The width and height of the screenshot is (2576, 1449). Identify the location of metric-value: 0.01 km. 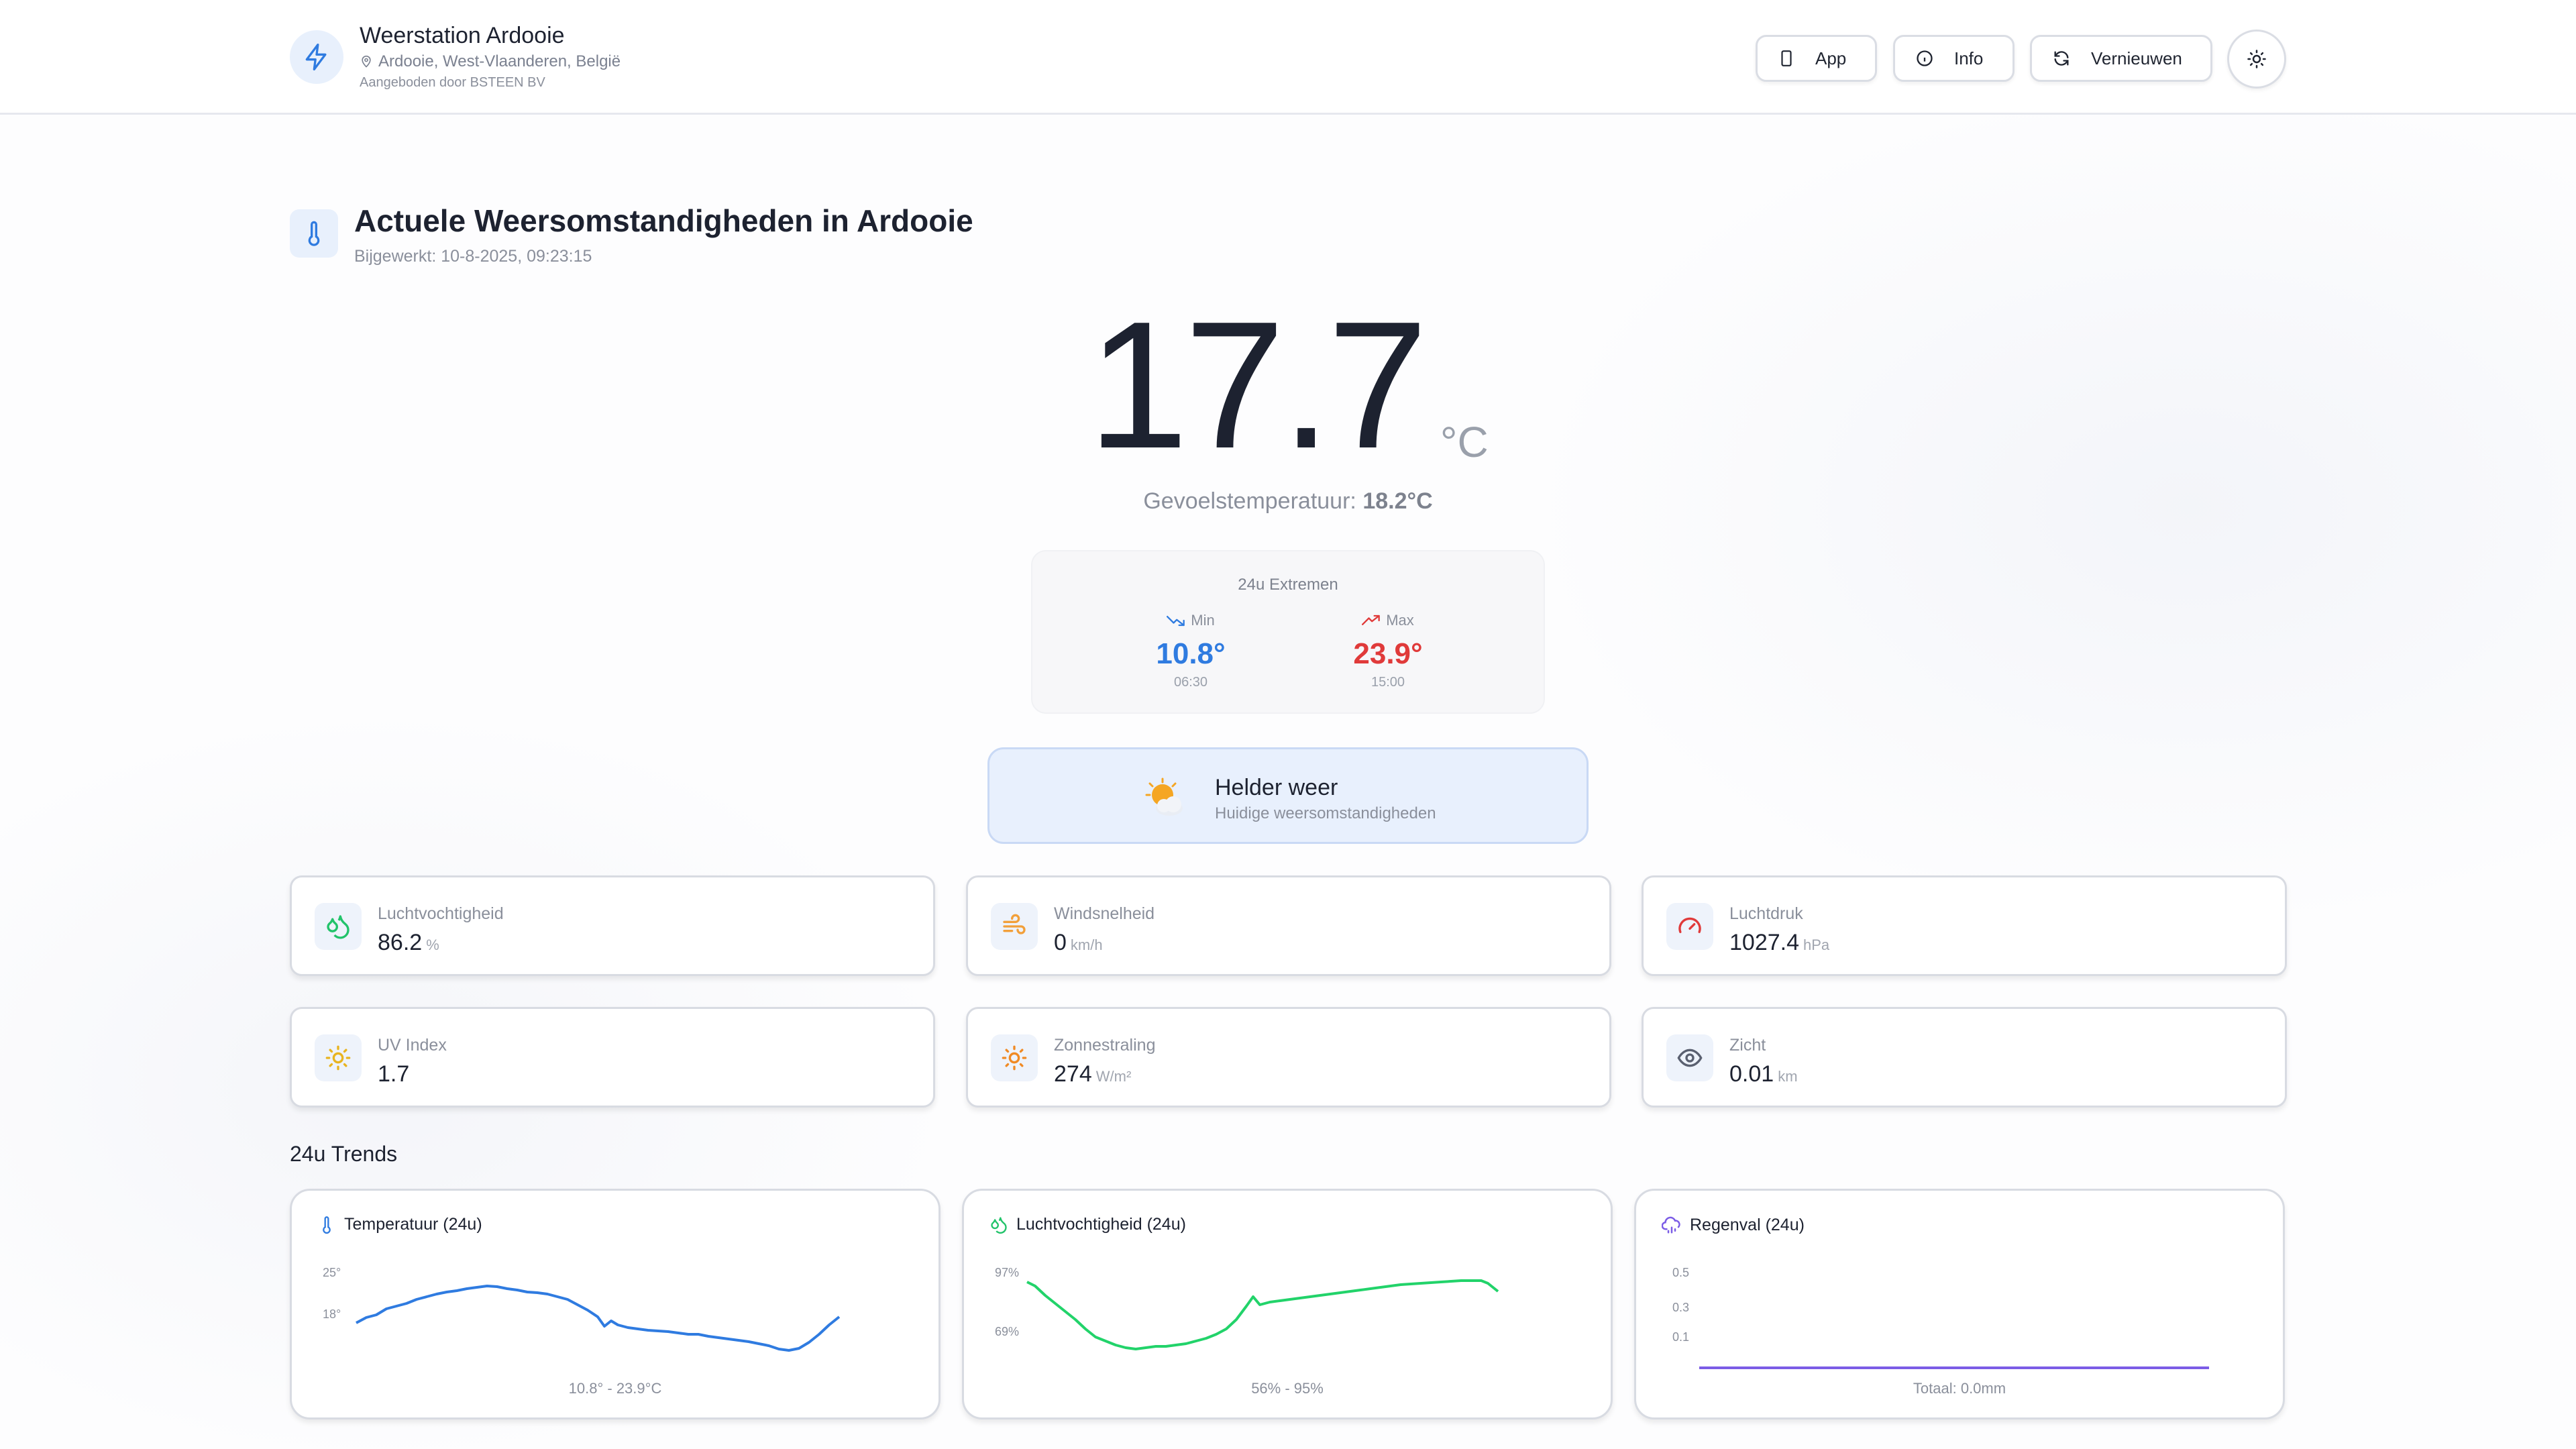
(1763, 1074).